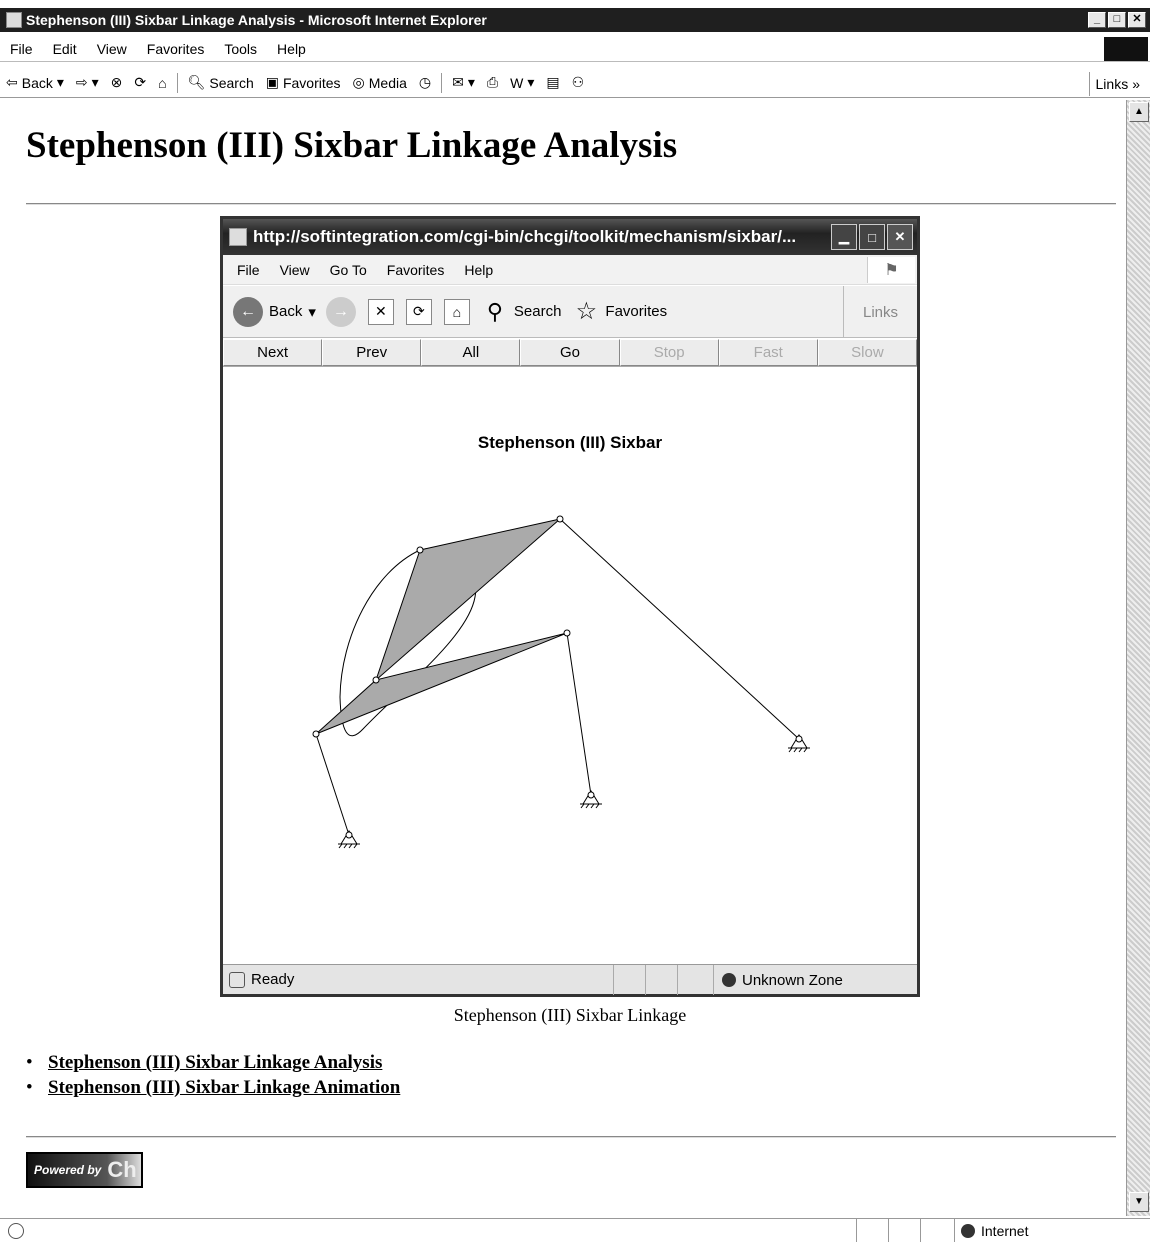 Image resolution: width=1150 pixels, height=1242 pixels. What do you see at coordinates (65, 49) in the screenshot?
I see `menu-edit: Edit` at bounding box center [65, 49].